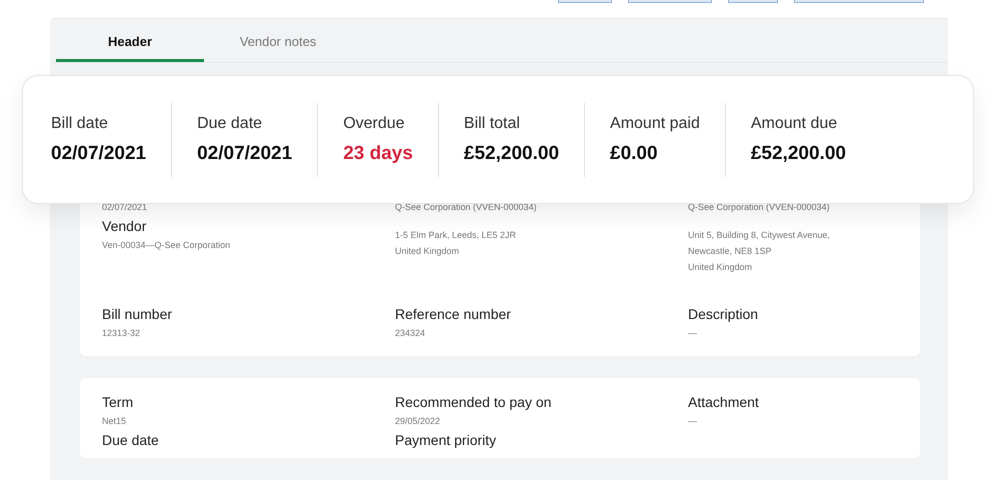 The height and width of the screenshot is (480, 1000). I want to click on summary-label: Bill date, so click(80, 123).